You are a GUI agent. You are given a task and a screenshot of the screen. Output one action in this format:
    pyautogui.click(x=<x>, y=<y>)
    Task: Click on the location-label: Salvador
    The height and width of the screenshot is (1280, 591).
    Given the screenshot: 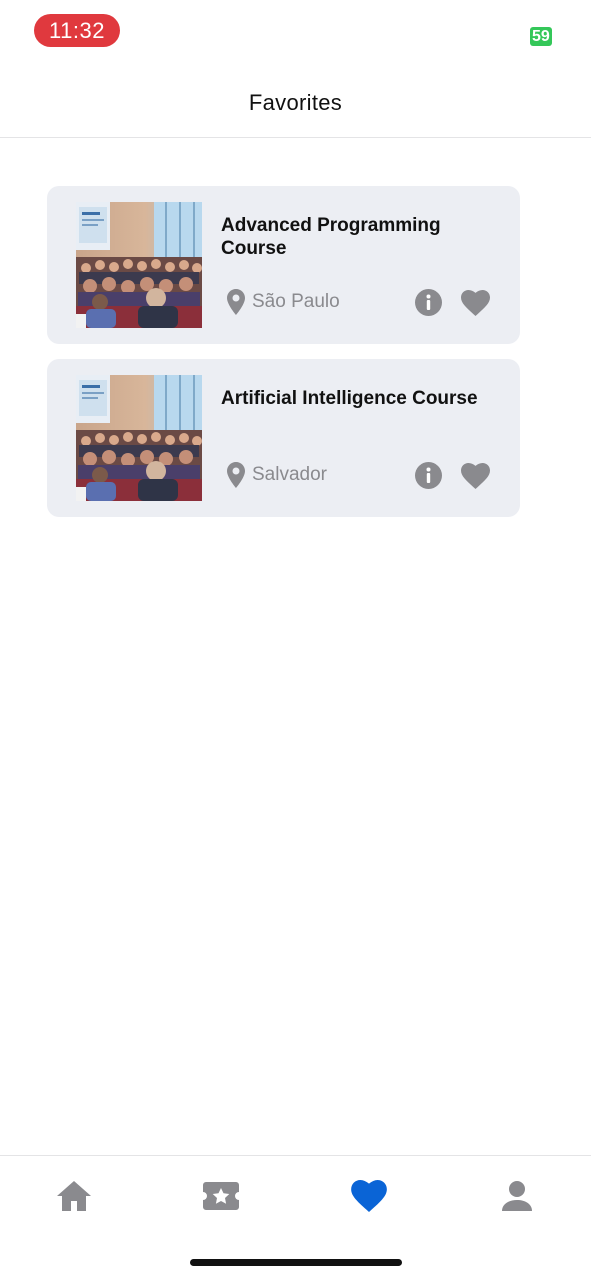 What is the action you would take?
    pyautogui.click(x=289, y=474)
    